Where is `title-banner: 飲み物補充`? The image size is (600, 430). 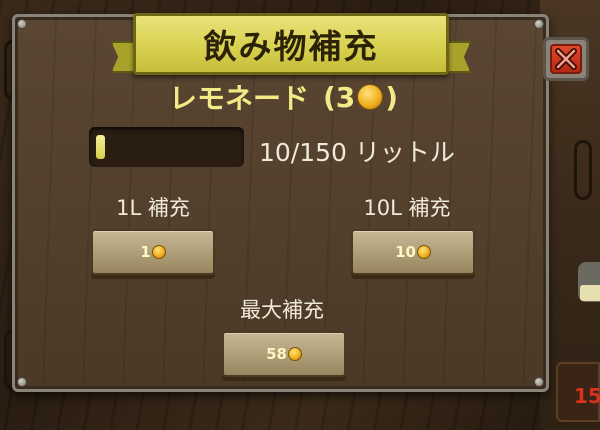 title-banner: 飲み物補充 is located at coordinates (291, 49).